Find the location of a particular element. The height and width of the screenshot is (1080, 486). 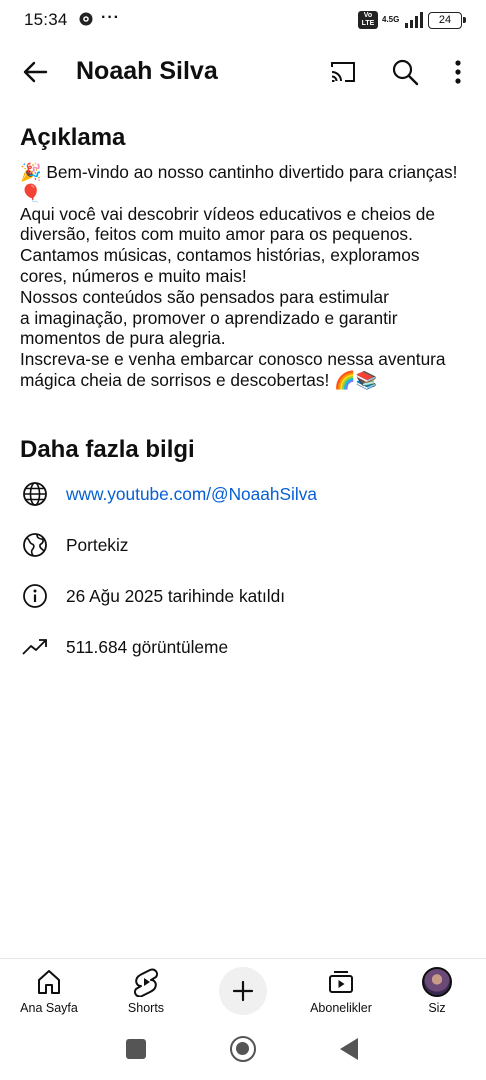

signal-icon is located at coordinates (414, 20).